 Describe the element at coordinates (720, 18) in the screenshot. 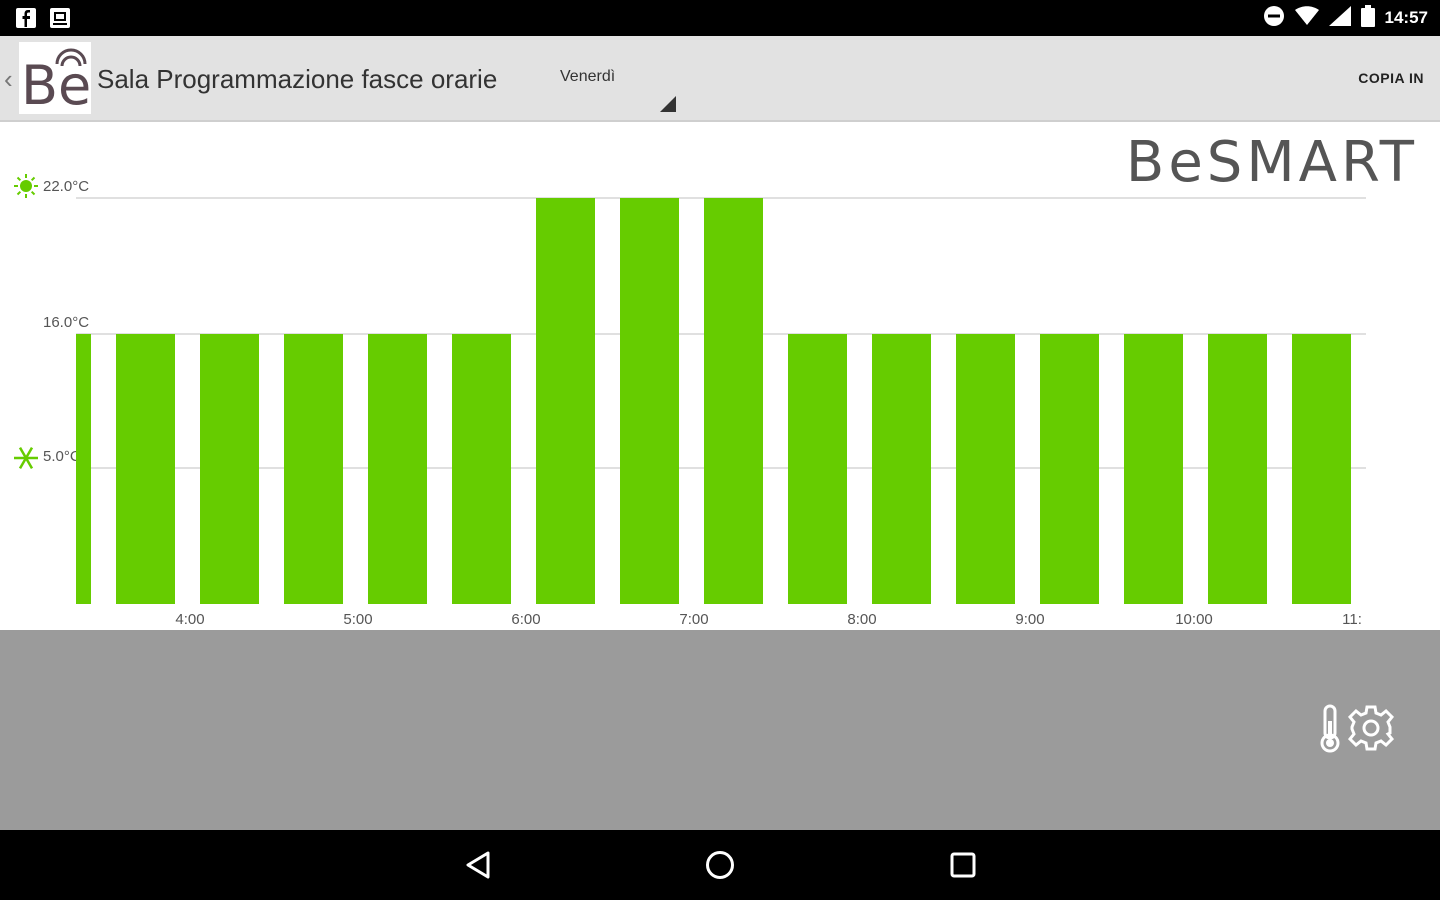

I see `status-bar: 14:57` at that location.